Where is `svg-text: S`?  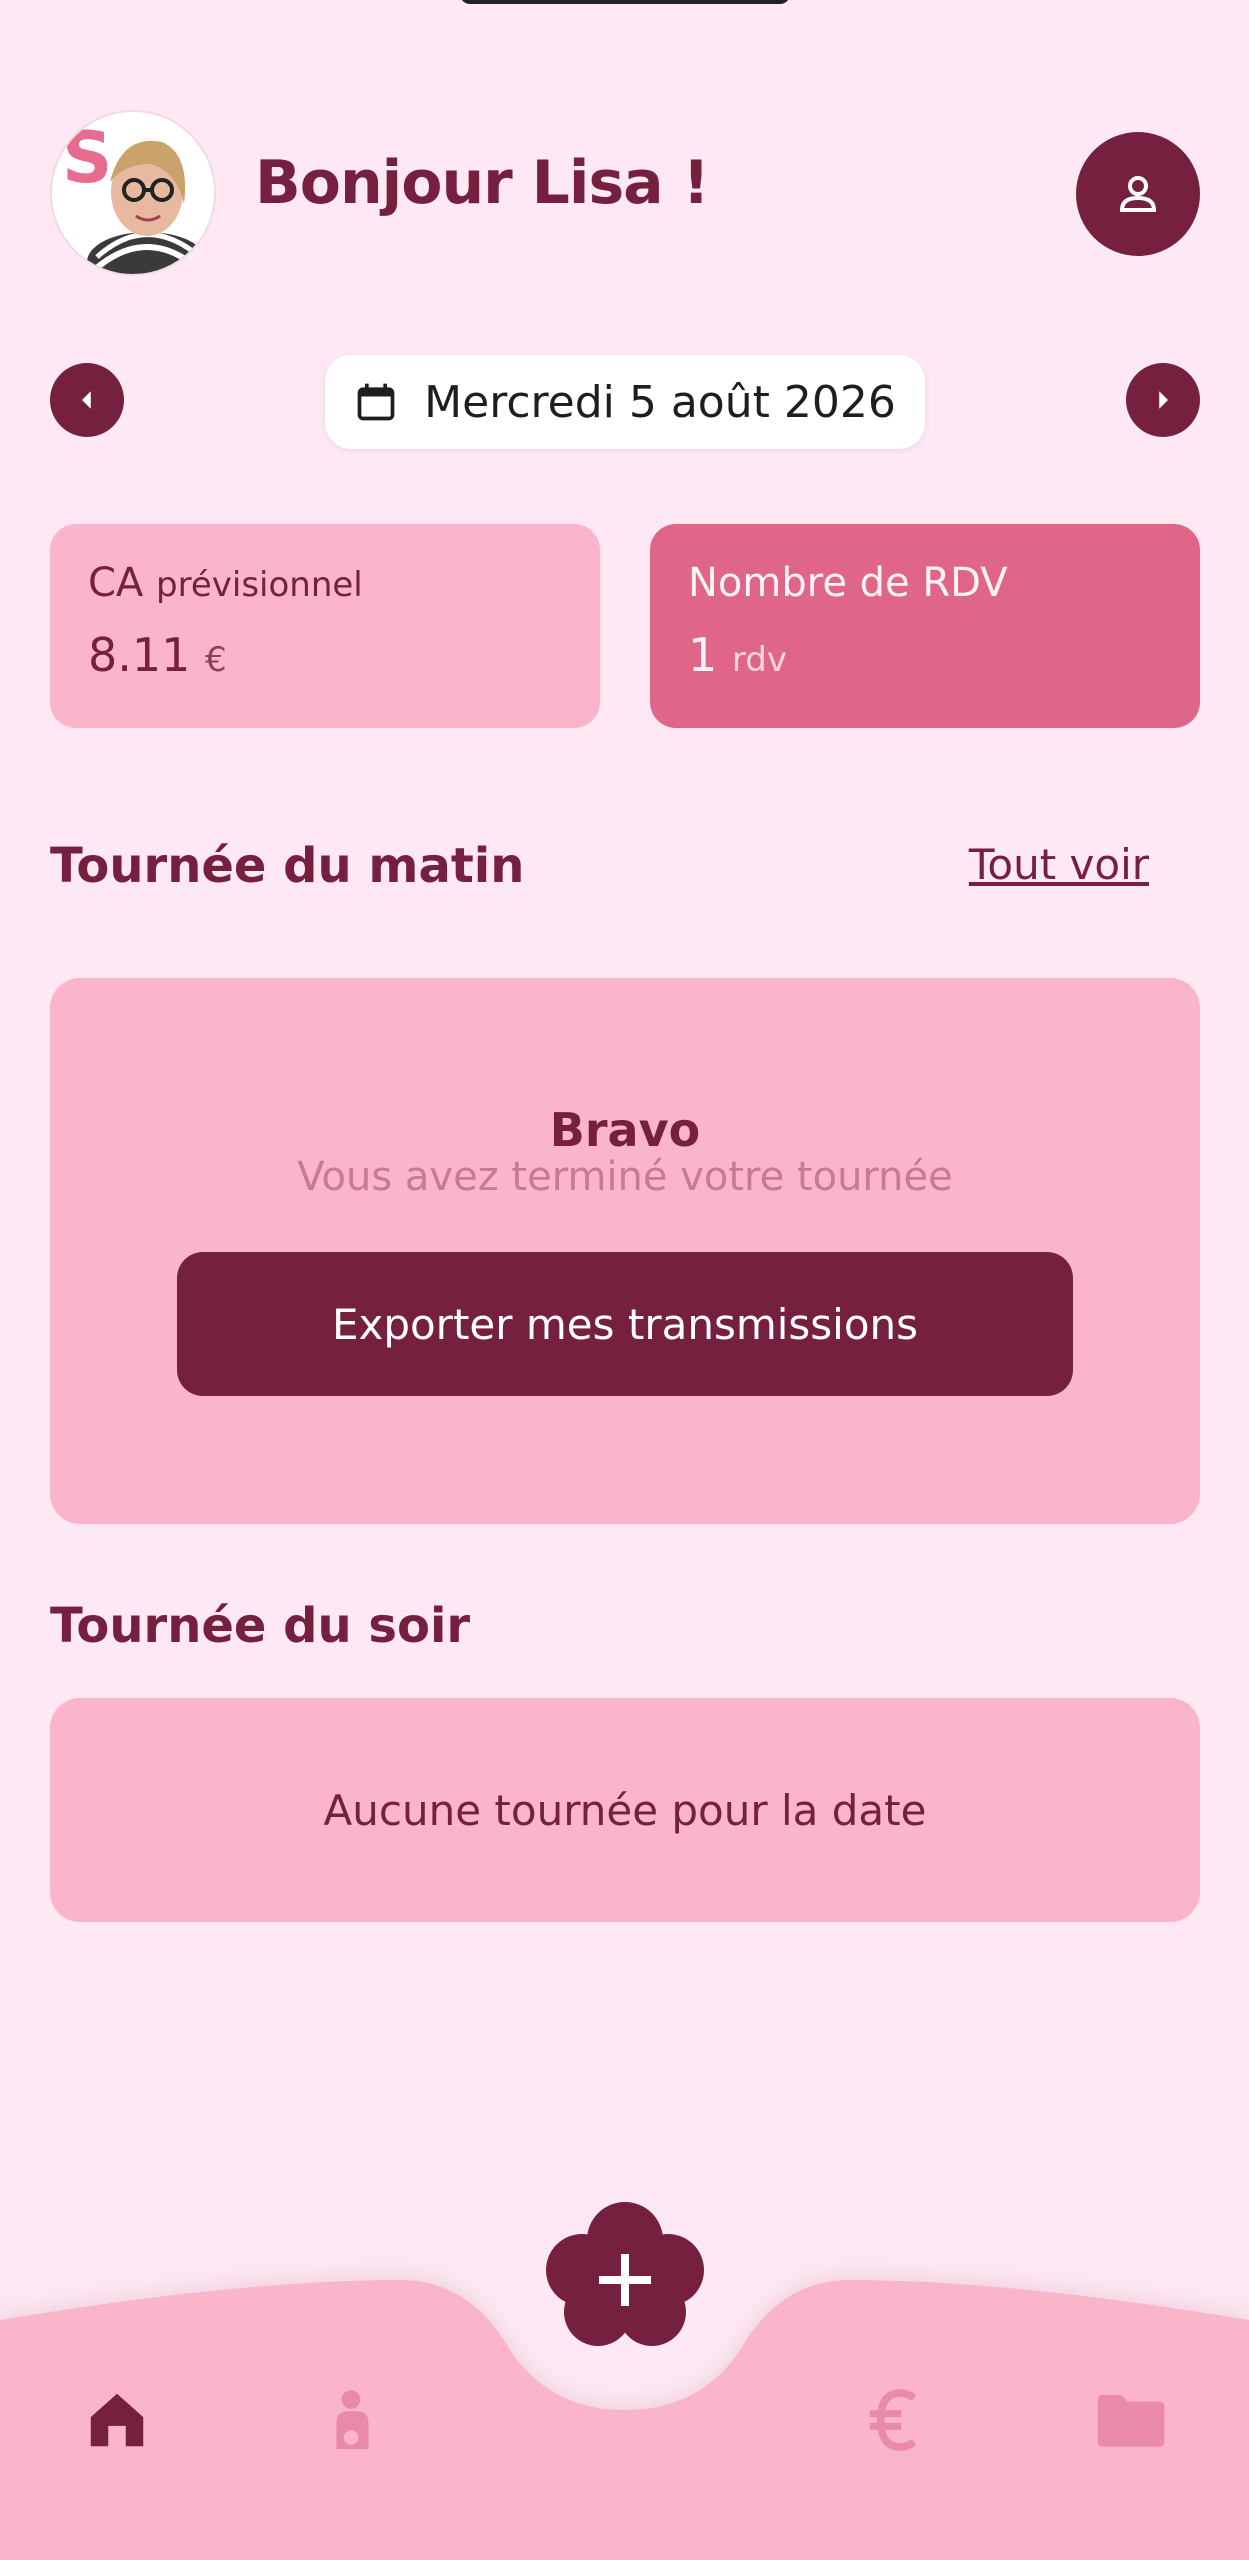
svg-text: S is located at coordinates (87, 158).